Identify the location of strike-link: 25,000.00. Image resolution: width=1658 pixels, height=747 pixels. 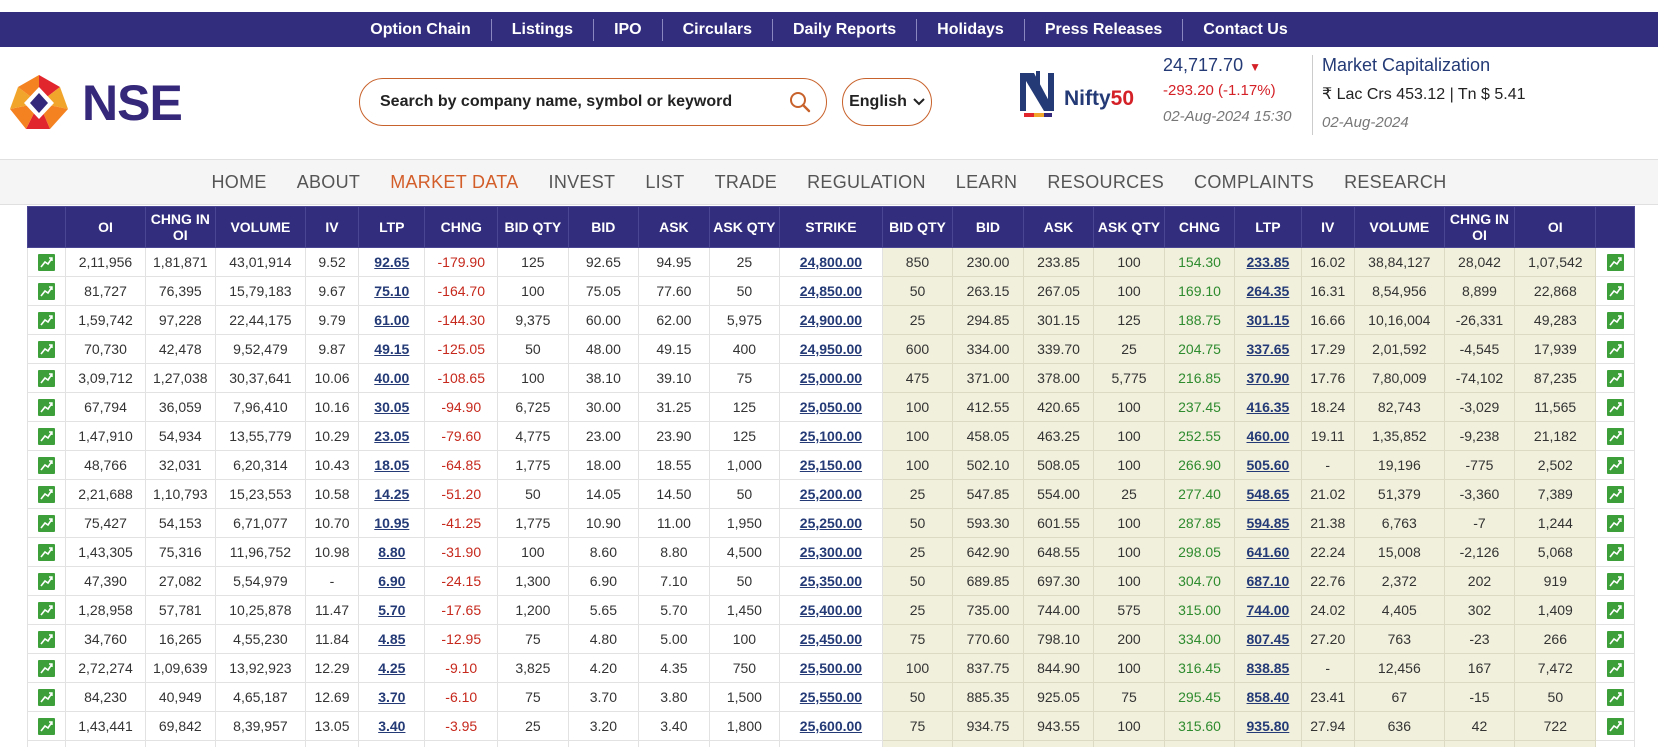
(831, 378).